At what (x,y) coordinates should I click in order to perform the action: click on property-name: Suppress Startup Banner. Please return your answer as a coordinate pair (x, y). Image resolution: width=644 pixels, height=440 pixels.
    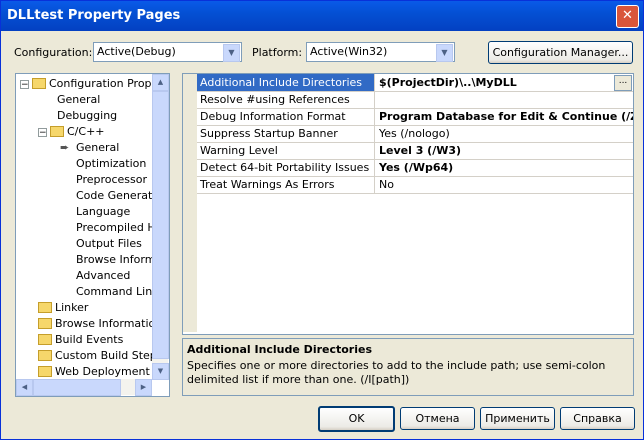
    Looking at the image, I should click on (286, 133).